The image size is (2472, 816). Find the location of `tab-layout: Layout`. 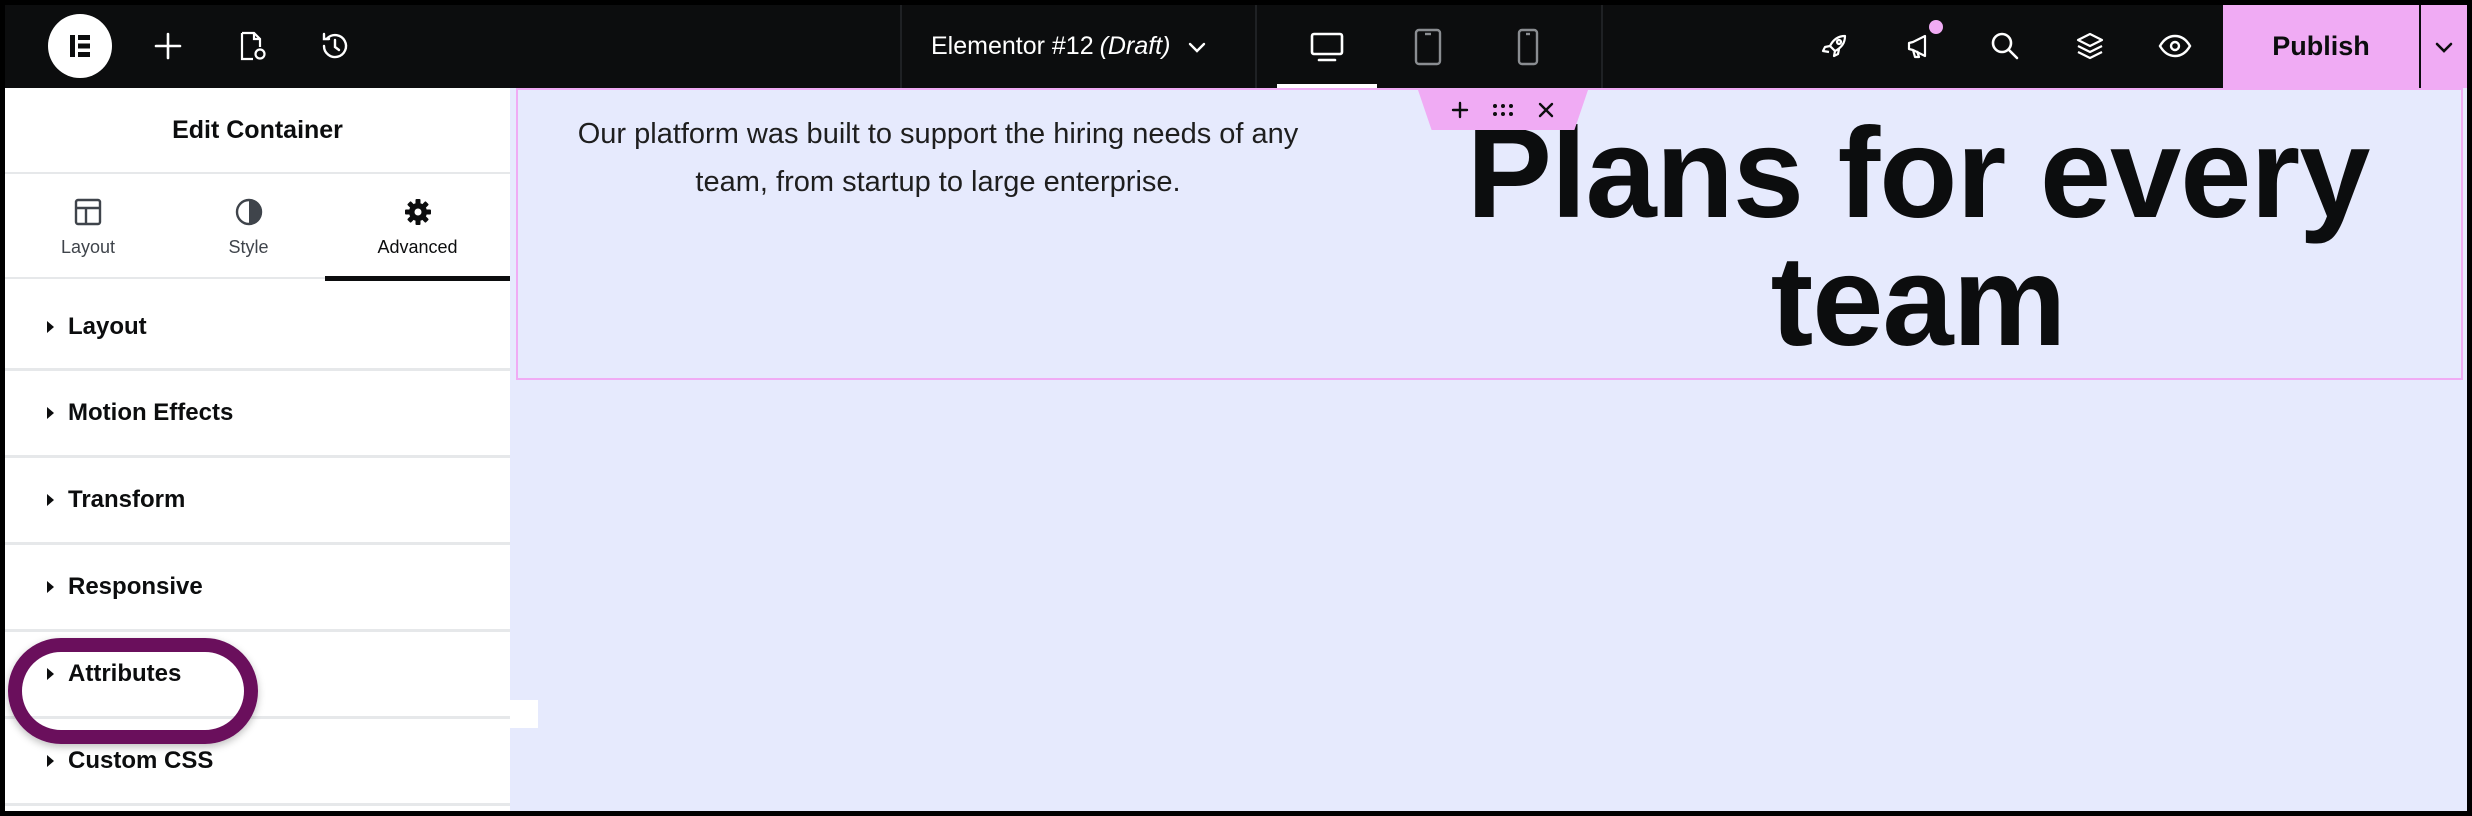

tab-layout: Layout is located at coordinates (88, 227).